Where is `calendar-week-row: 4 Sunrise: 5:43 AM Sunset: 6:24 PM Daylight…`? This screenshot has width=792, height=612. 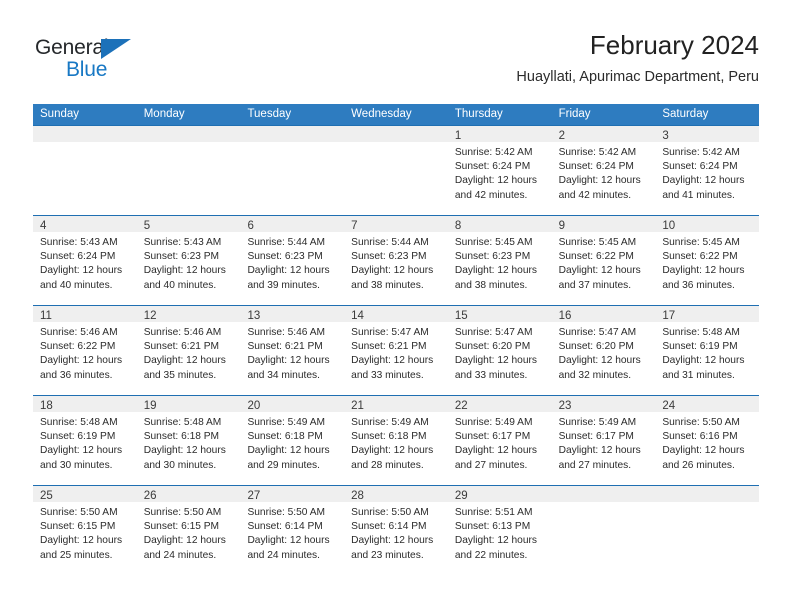
calendar-week-row: 4 Sunrise: 5:43 AM Sunset: 6:24 PM Daylight… is located at coordinates (396, 260).